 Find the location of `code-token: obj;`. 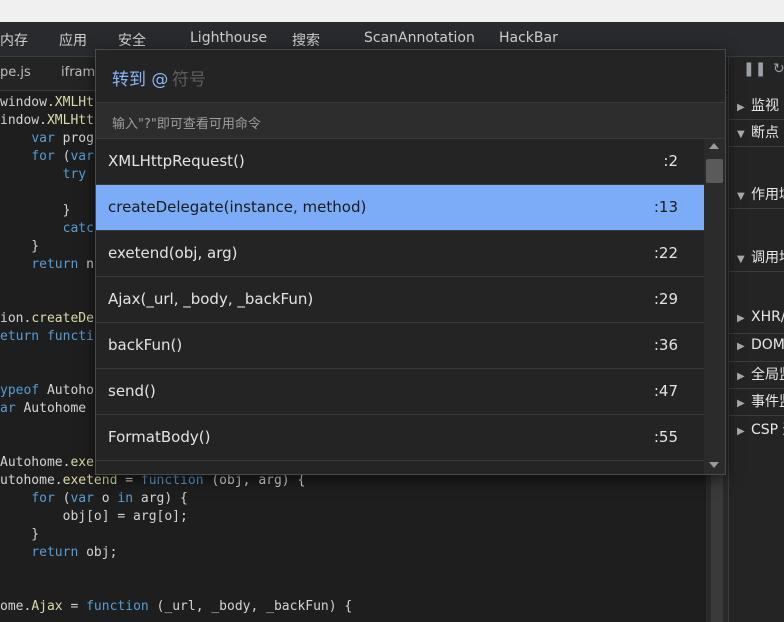

code-token: obj; is located at coordinates (98, 552).